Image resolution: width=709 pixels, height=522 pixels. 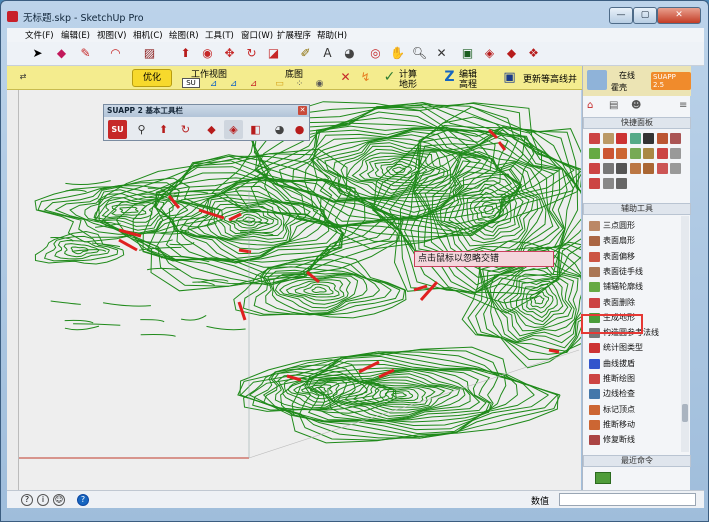 What do you see at coordinates (229, 53) in the screenshot?
I see `move-icon: ✥` at bounding box center [229, 53].